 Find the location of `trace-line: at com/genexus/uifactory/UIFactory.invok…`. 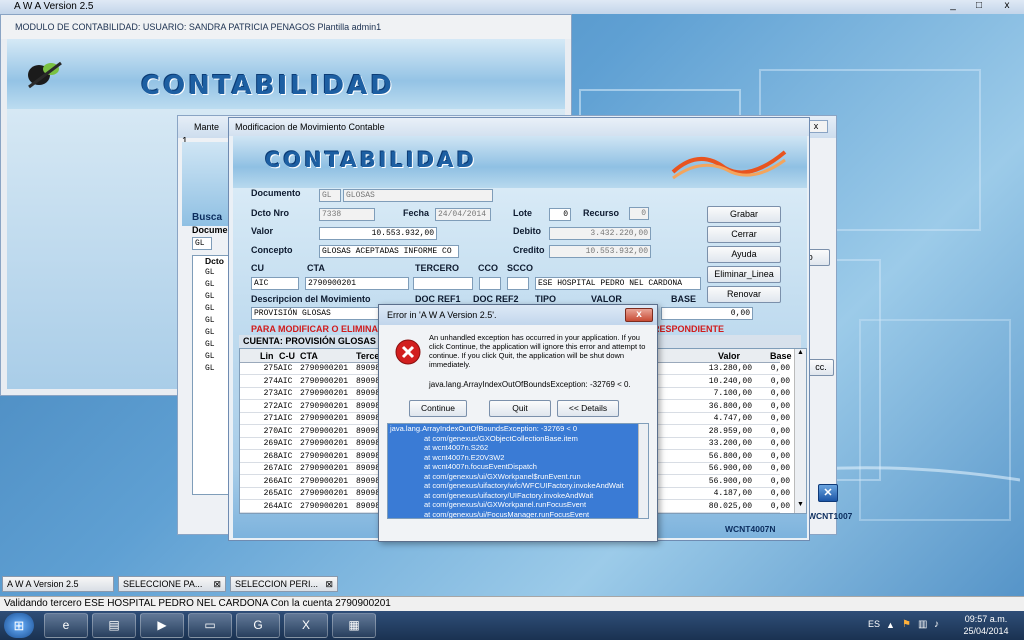

trace-line: at com/genexus/uifactory/UIFactory.invok… is located at coordinates (518, 495).